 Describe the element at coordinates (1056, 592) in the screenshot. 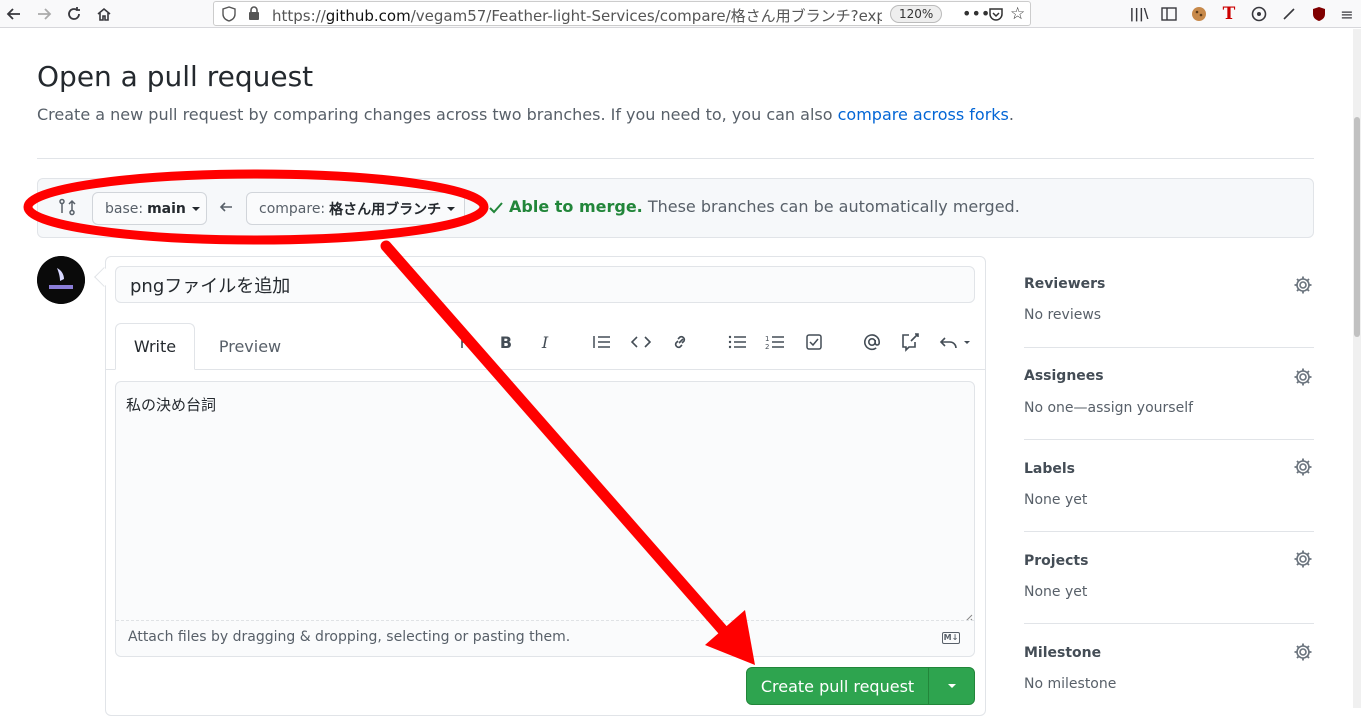

I see `sidebar-projects-value: None yet` at that location.